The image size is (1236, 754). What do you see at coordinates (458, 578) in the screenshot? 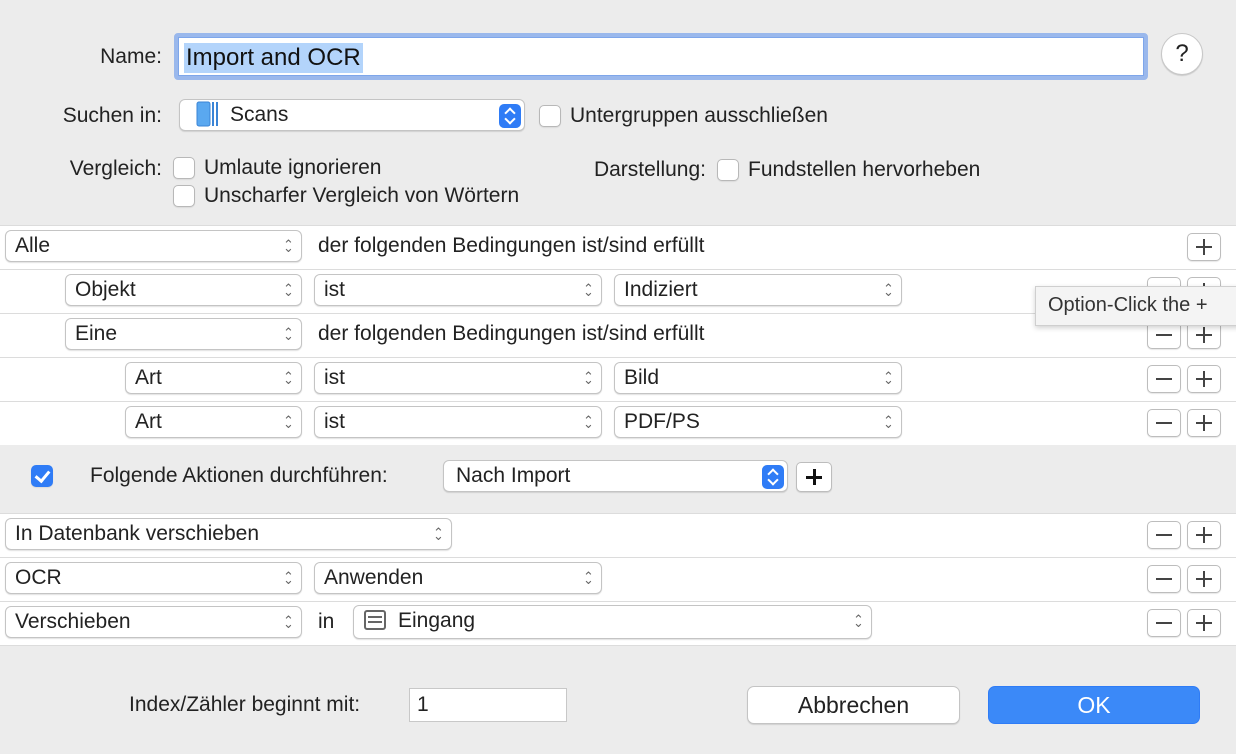
I see `action-mode-popup: Anwenden` at bounding box center [458, 578].